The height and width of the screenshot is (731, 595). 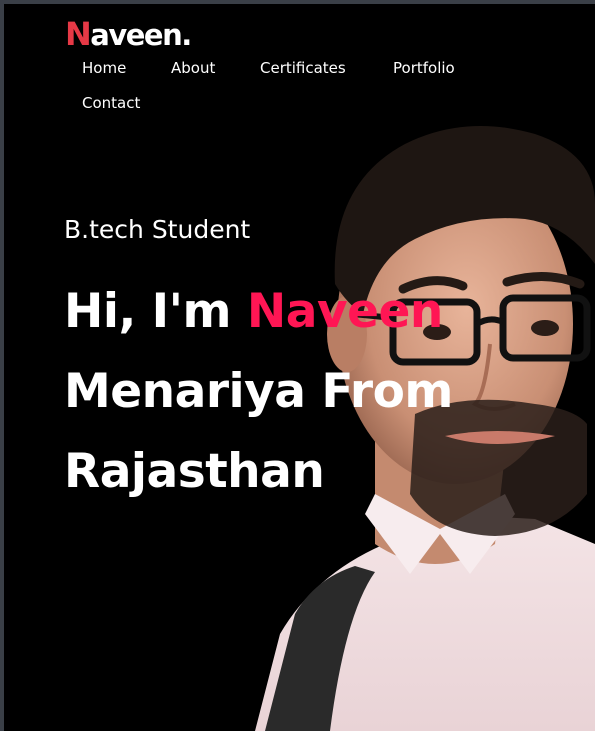 What do you see at coordinates (194, 471) in the screenshot?
I see `headline-line-3: Rajasthan` at bounding box center [194, 471].